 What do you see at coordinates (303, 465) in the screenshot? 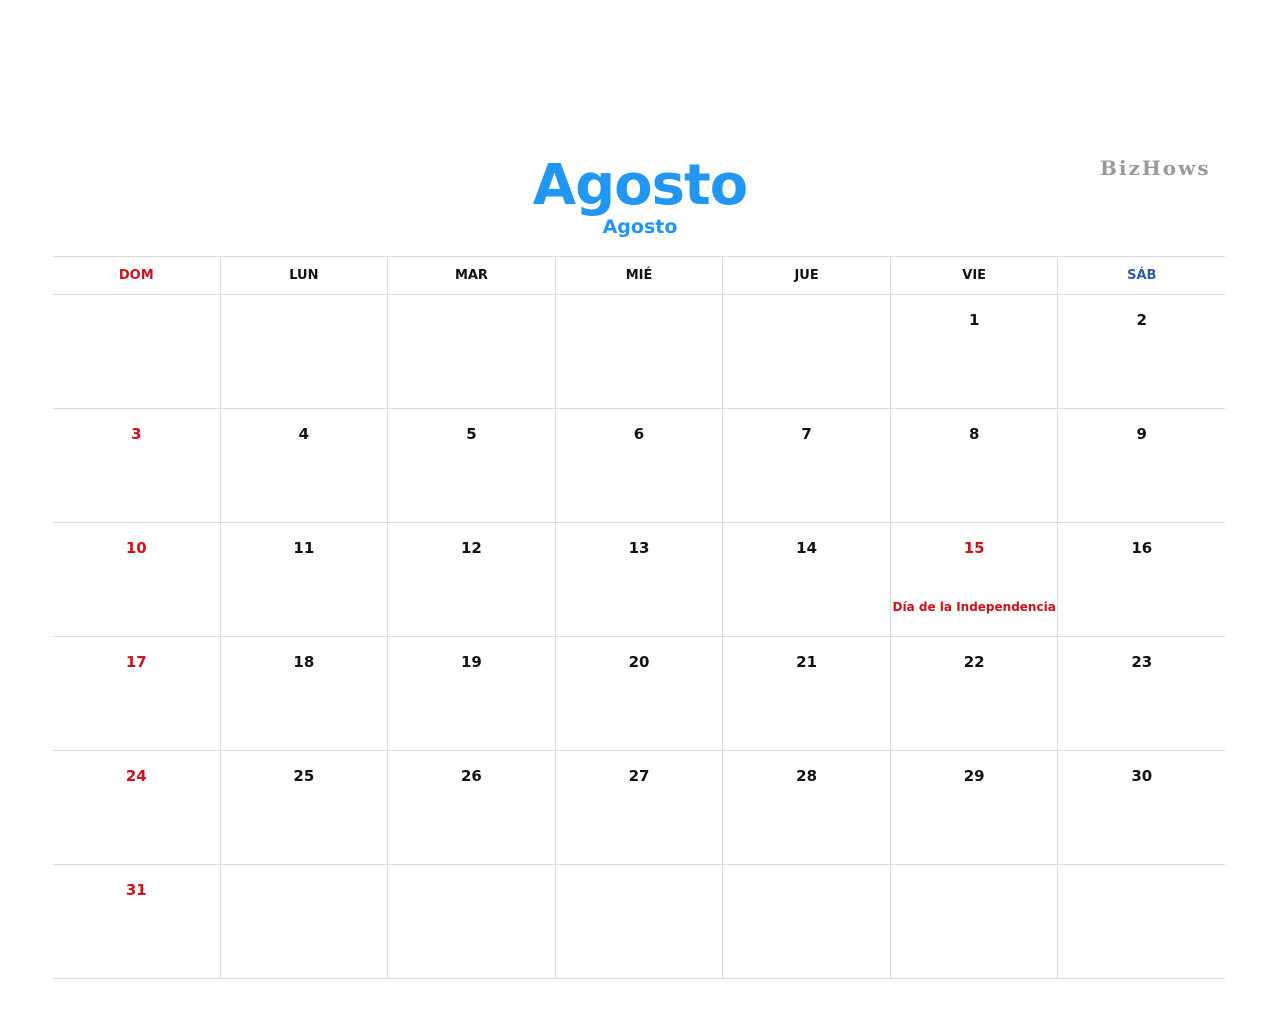
I see `day-cell: 4` at bounding box center [303, 465].